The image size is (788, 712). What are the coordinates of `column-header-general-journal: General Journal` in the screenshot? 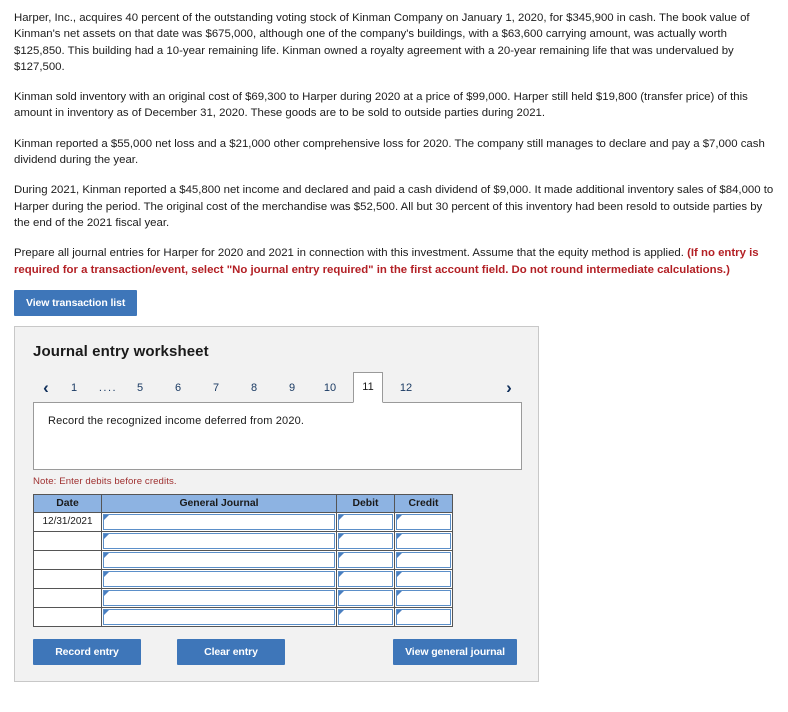 It's located at (219, 503).